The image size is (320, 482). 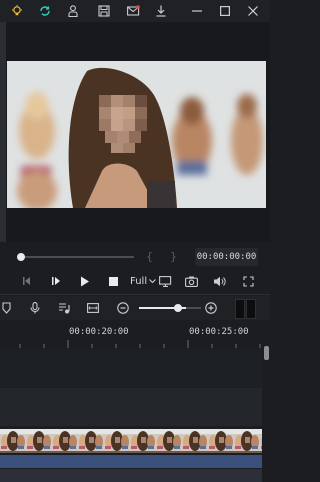 I want to click on quality-dropdown: Full, so click(x=143, y=281).